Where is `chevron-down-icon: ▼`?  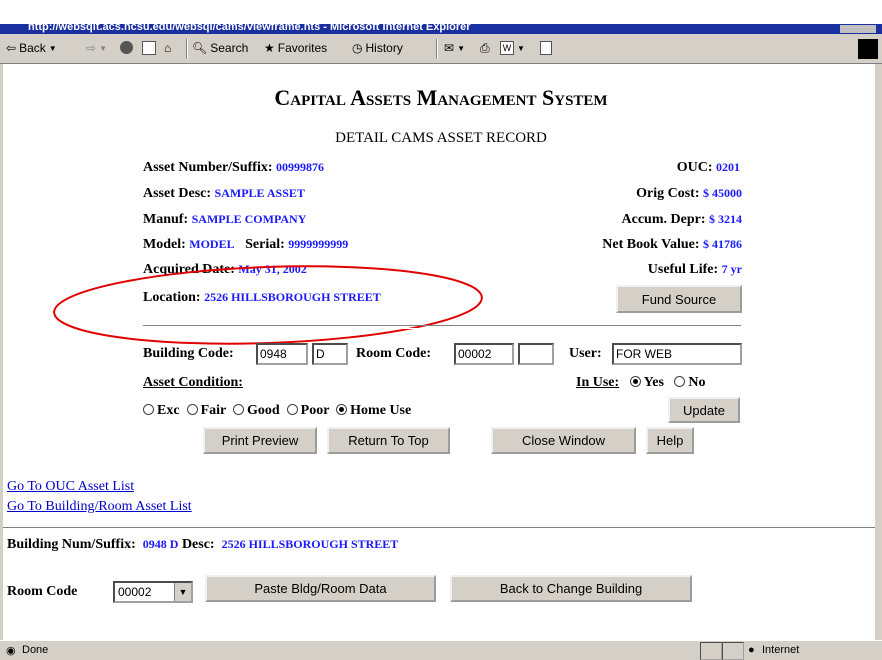 chevron-down-icon: ▼ is located at coordinates (182, 592).